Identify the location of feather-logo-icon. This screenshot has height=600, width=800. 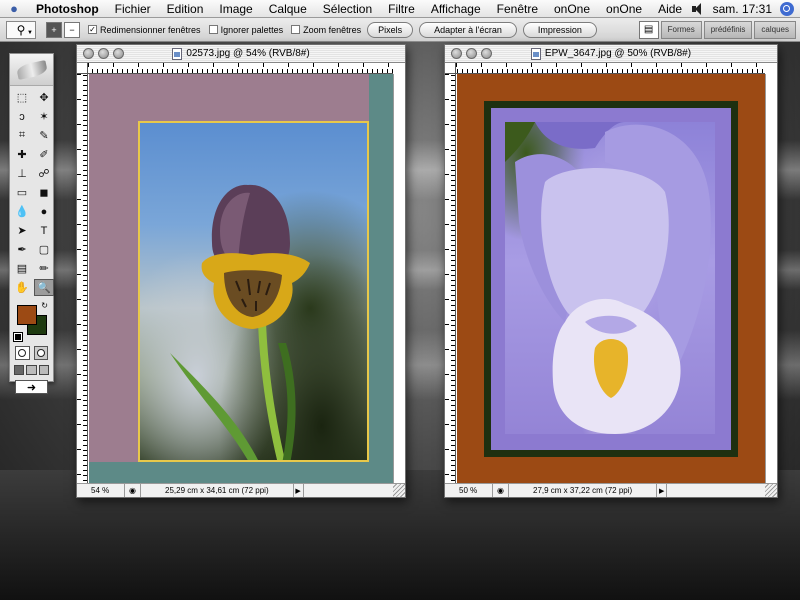
(31, 69).